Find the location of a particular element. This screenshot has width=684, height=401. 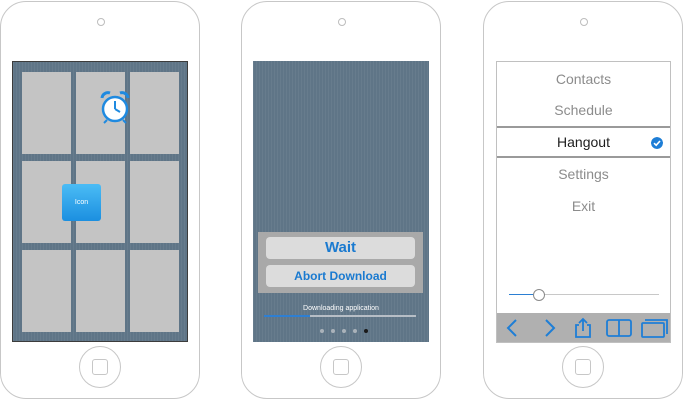

app-icon: Icon is located at coordinates (81, 202).